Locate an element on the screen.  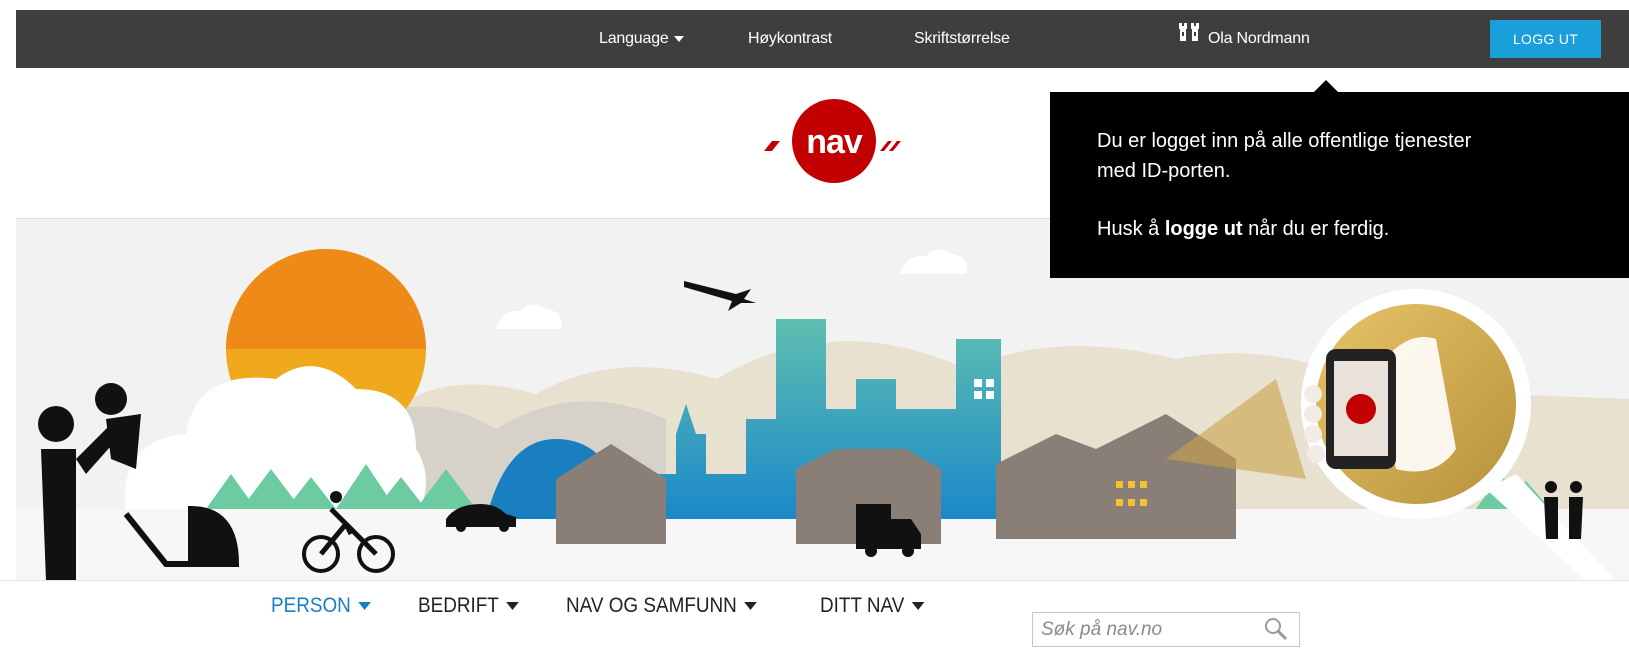
high-contrast-link: Høykontrast is located at coordinates (790, 39).